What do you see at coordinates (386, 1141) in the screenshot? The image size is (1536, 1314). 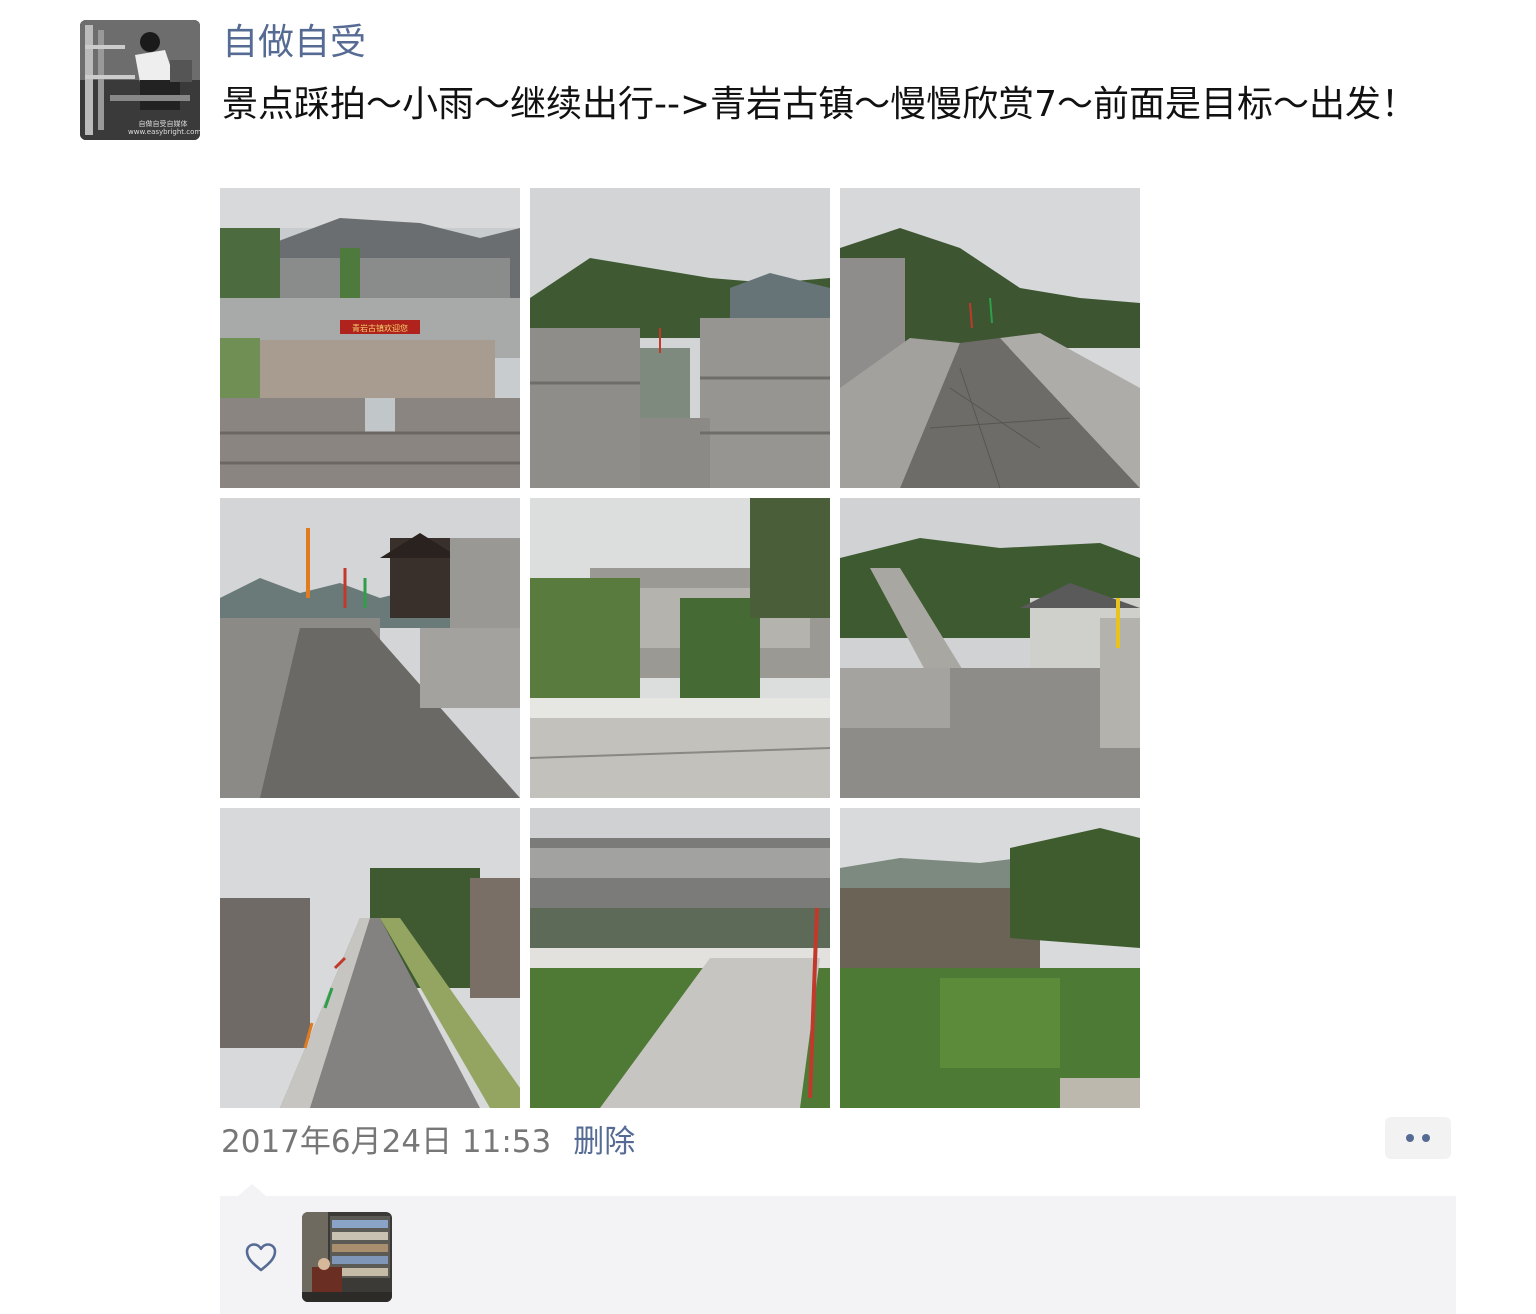 I see `post-timestamp: 2017年6月24日 11:53` at bounding box center [386, 1141].